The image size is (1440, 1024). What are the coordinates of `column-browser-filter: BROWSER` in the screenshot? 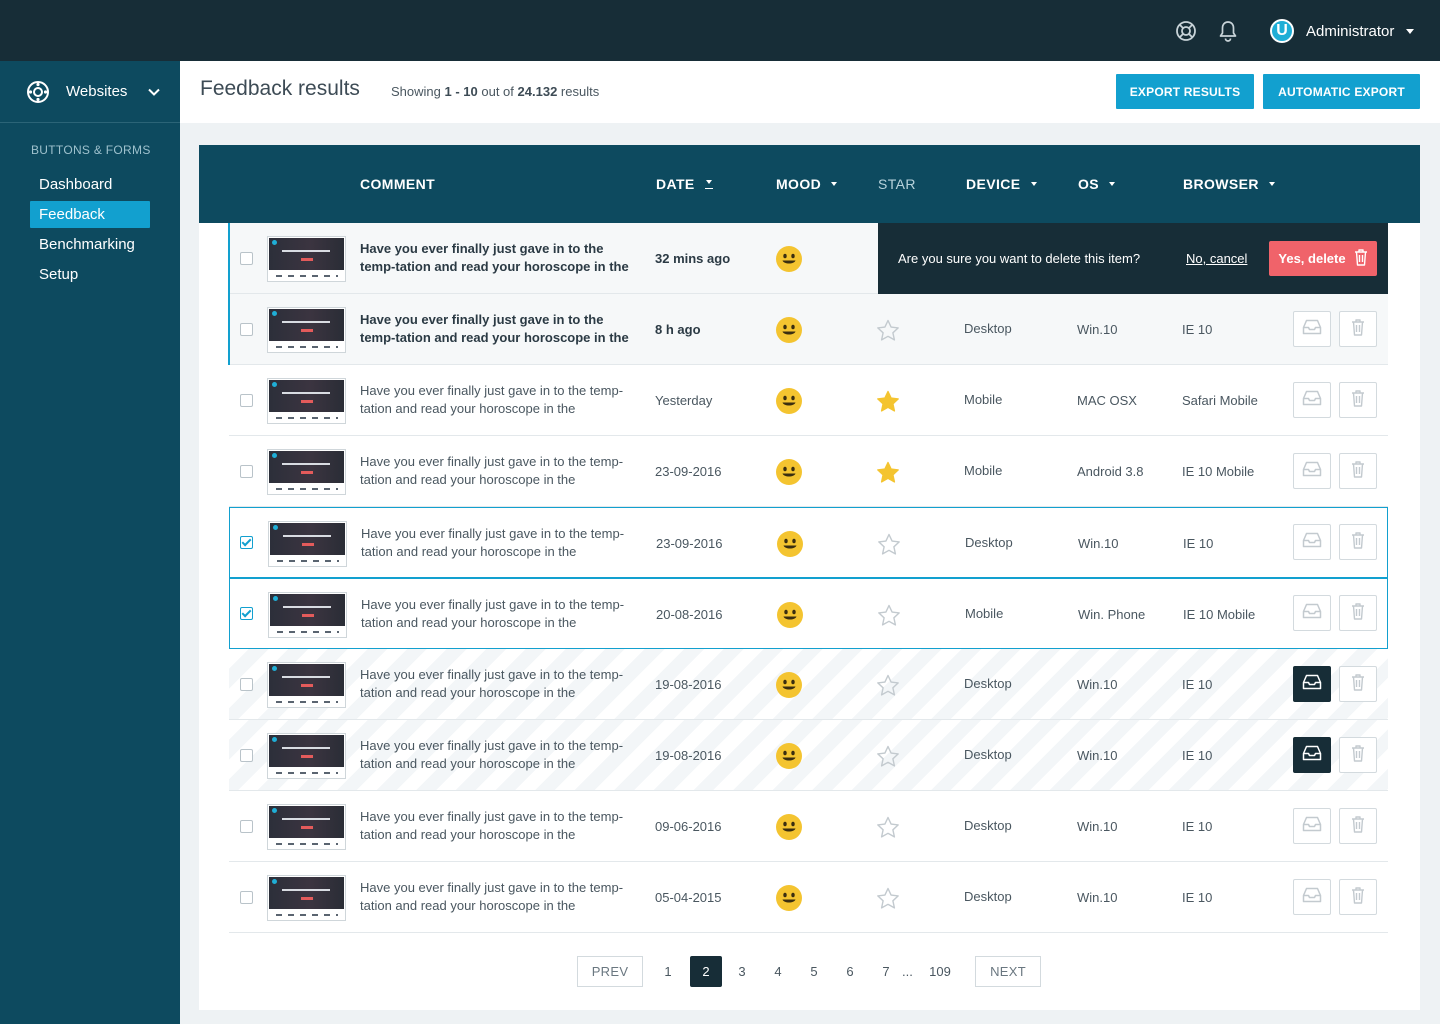 It's located at (1229, 184).